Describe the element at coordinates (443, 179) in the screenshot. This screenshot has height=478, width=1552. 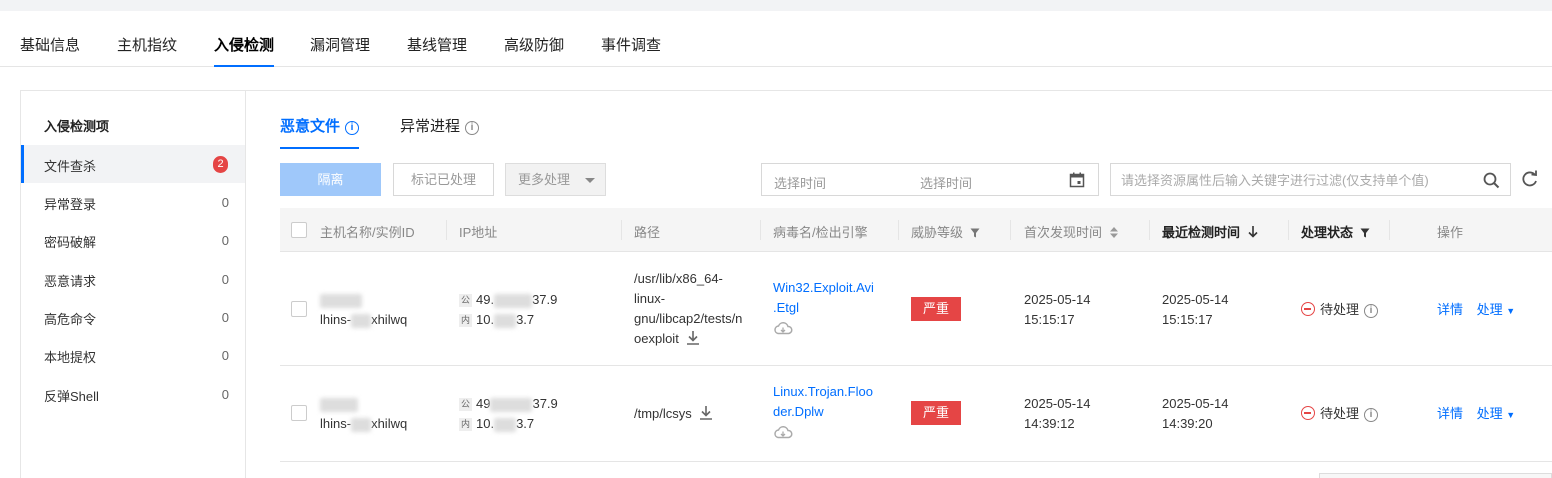
I see `mark-processed-button: 标记已处理` at that location.